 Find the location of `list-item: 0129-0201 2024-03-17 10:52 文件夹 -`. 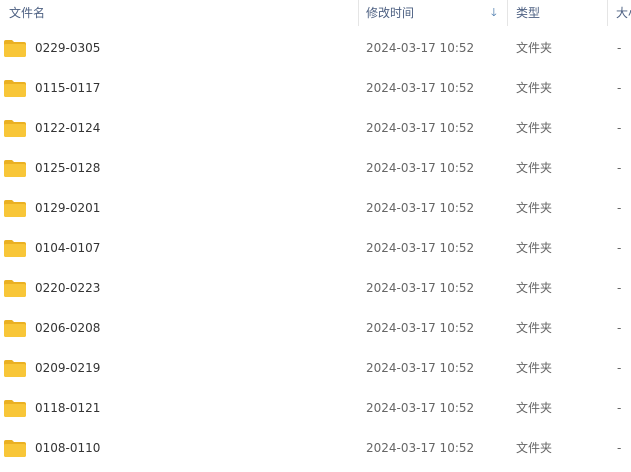

list-item: 0129-0201 2024-03-17 10:52 文件夹 - is located at coordinates (315, 208).